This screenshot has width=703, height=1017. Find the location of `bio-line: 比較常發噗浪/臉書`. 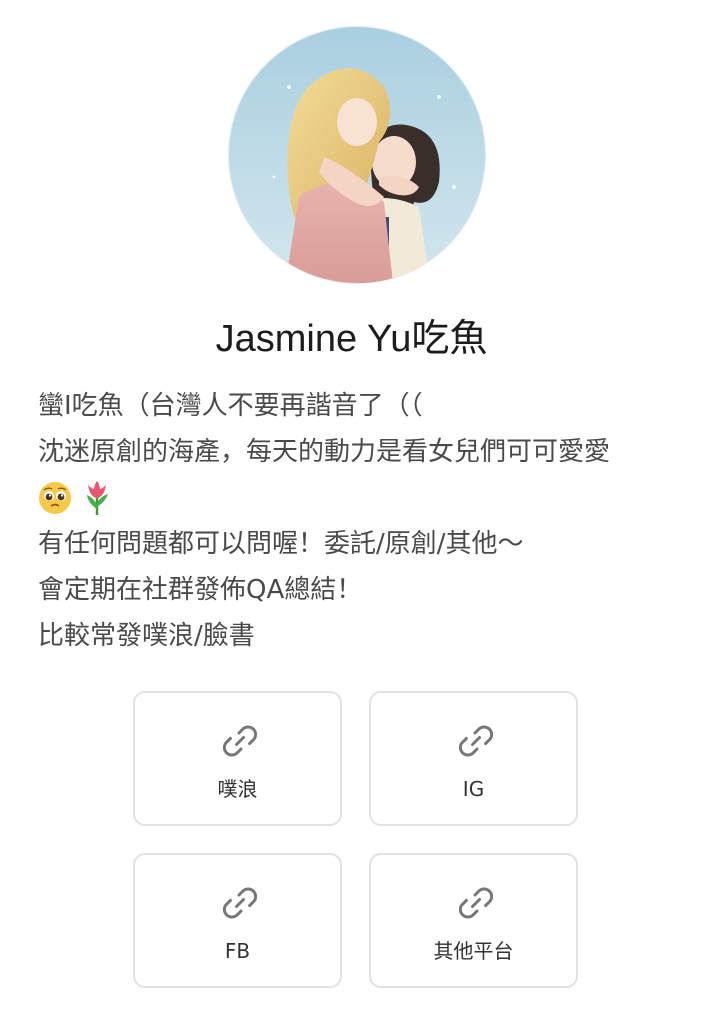

bio-line: 比較常發噗浪/臉書 is located at coordinates (146, 636).